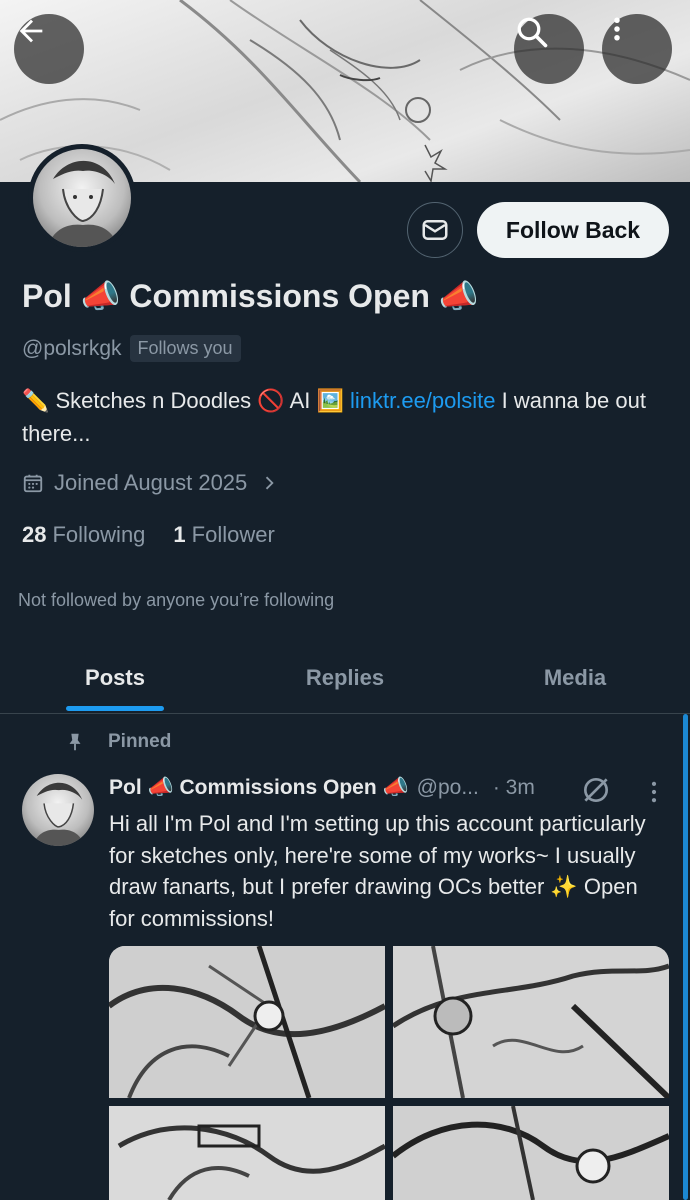  Describe the element at coordinates (233, 534) in the screenshot. I see `followers-label: Follower` at that location.